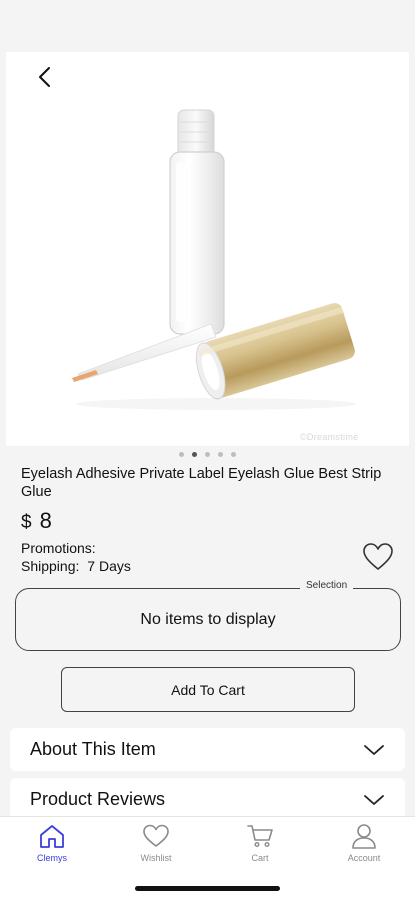 Image resolution: width=415 pixels, height=900 pixels. Describe the element at coordinates (45, 520) in the screenshot. I see `price-value: 8` at that location.